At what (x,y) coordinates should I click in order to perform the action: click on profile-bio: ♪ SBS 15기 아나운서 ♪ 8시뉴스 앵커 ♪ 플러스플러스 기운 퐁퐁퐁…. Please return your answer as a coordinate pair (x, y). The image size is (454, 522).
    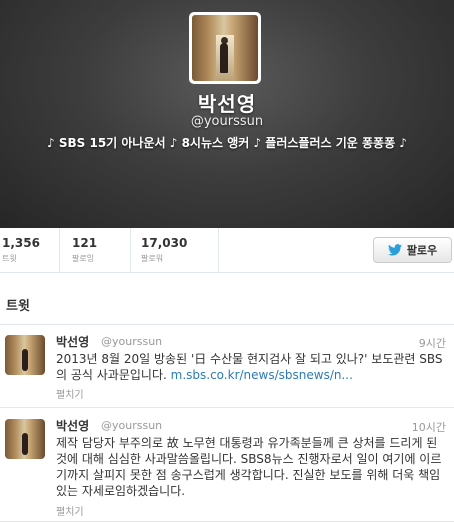
    Looking at the image, I should click on (227, 143).